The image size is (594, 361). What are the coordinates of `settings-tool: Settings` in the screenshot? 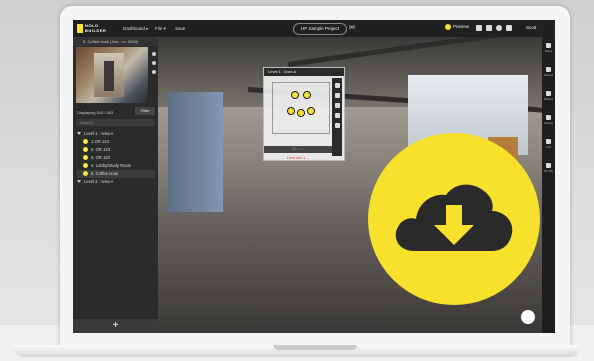 It's located at (548, 121).